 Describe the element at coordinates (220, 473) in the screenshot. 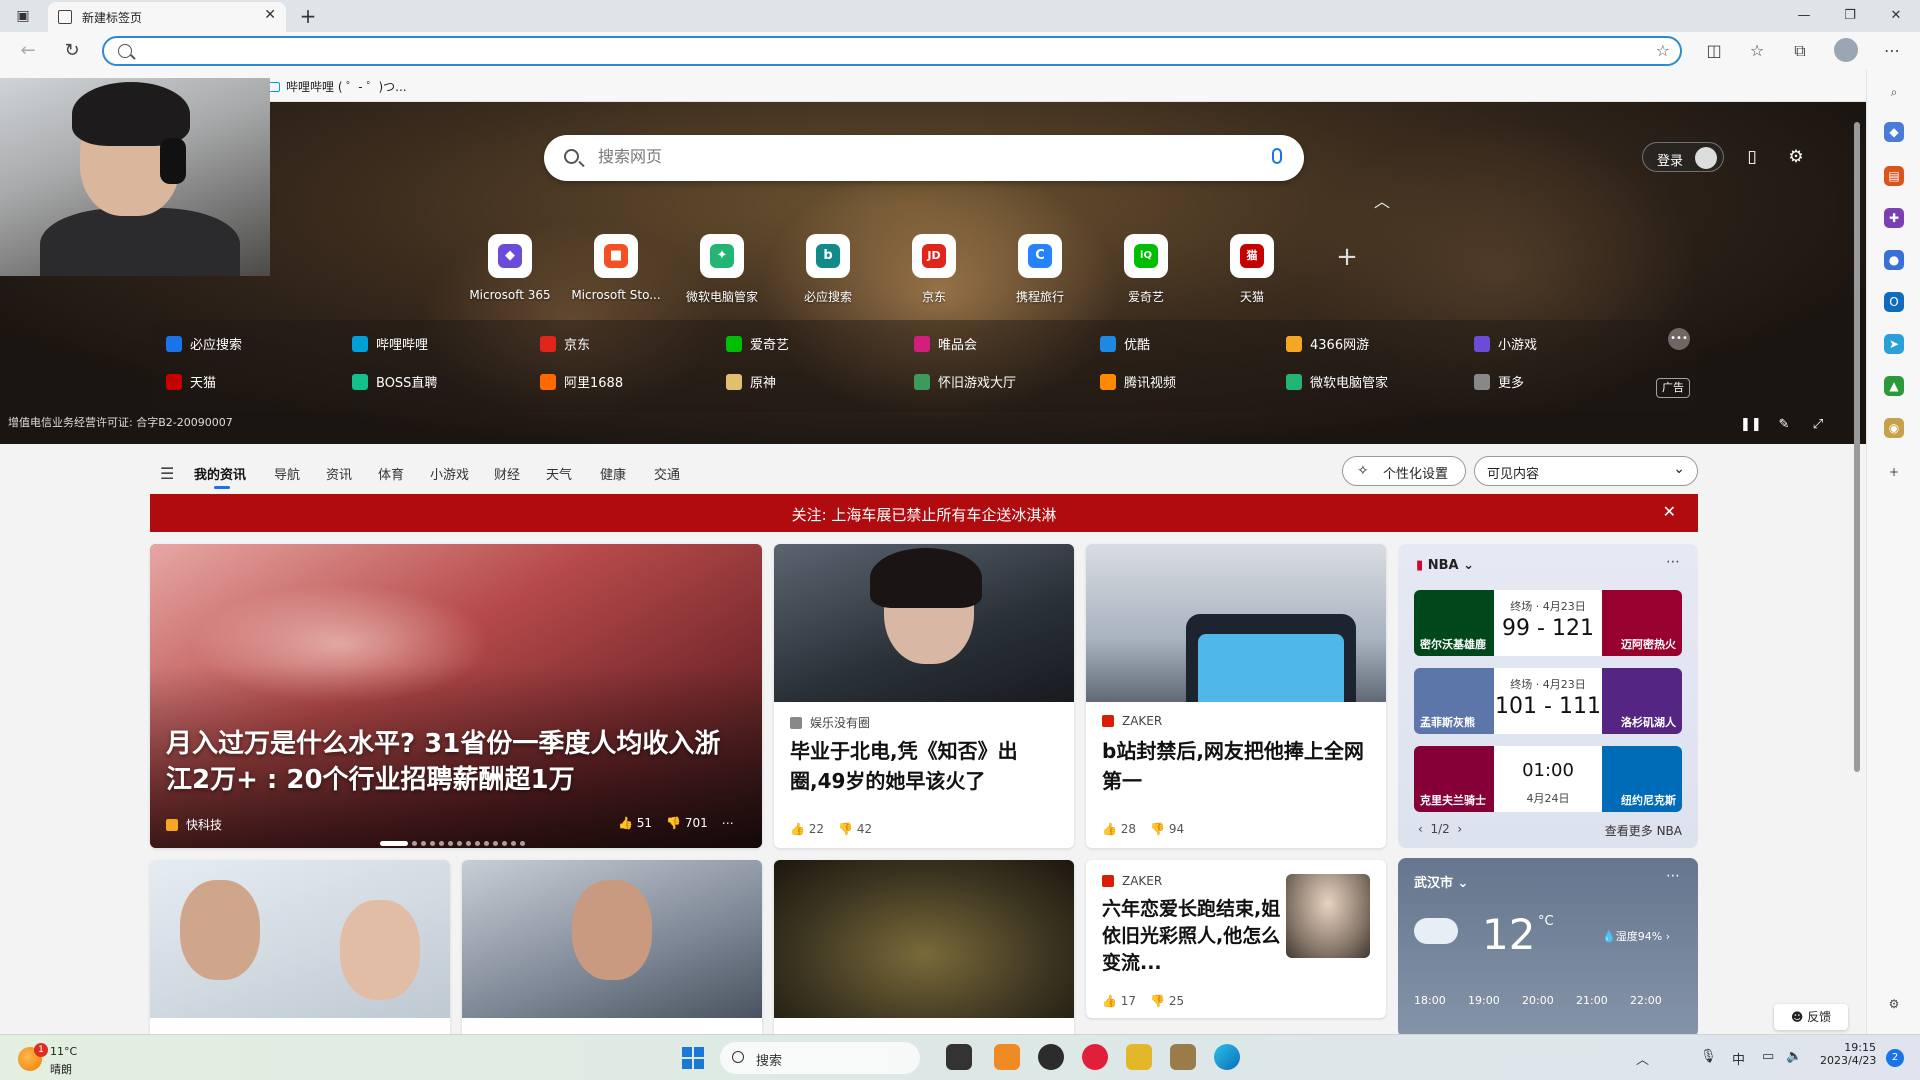

I see `tab-my-feed: 我的资讯` at that location.